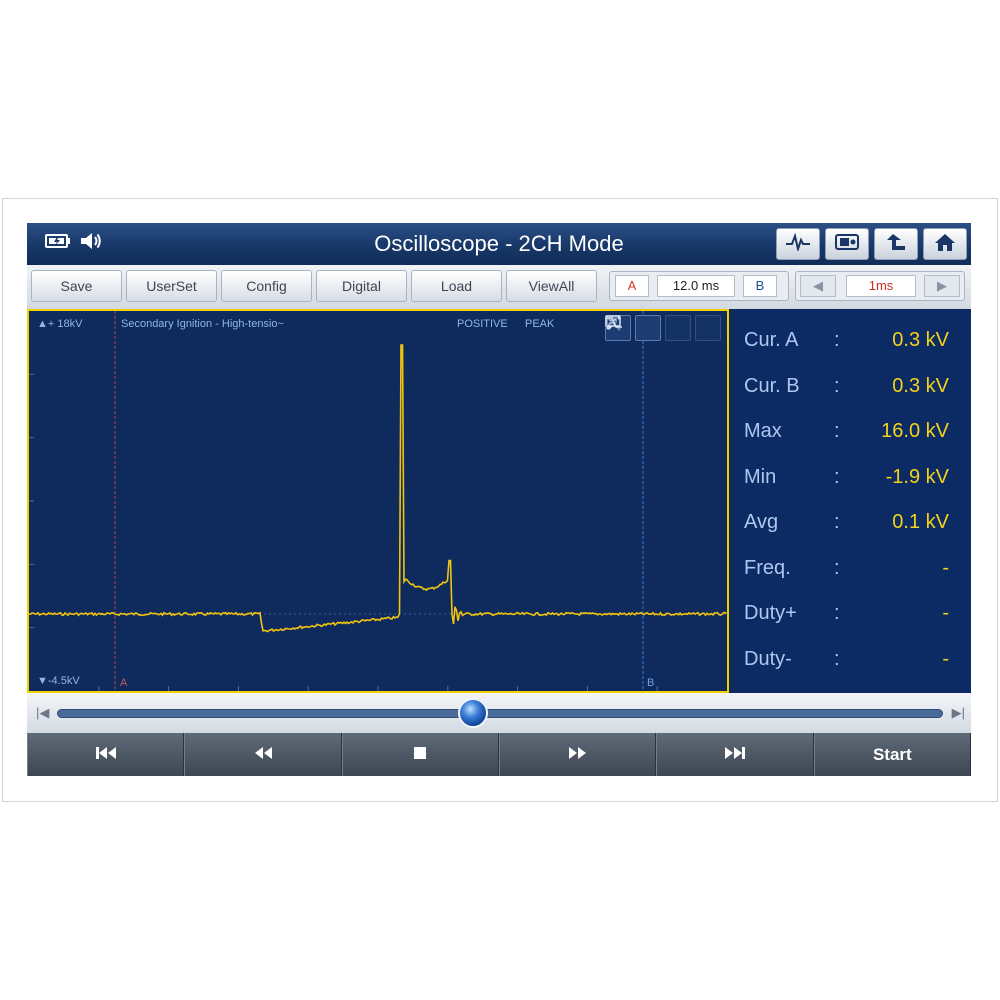 The width and height of the screenshot is (1000, 1000). What do you see at coordinates (456, 286) in the screenshot?
I see `load-button: Load` at bounding box center [456, 286].